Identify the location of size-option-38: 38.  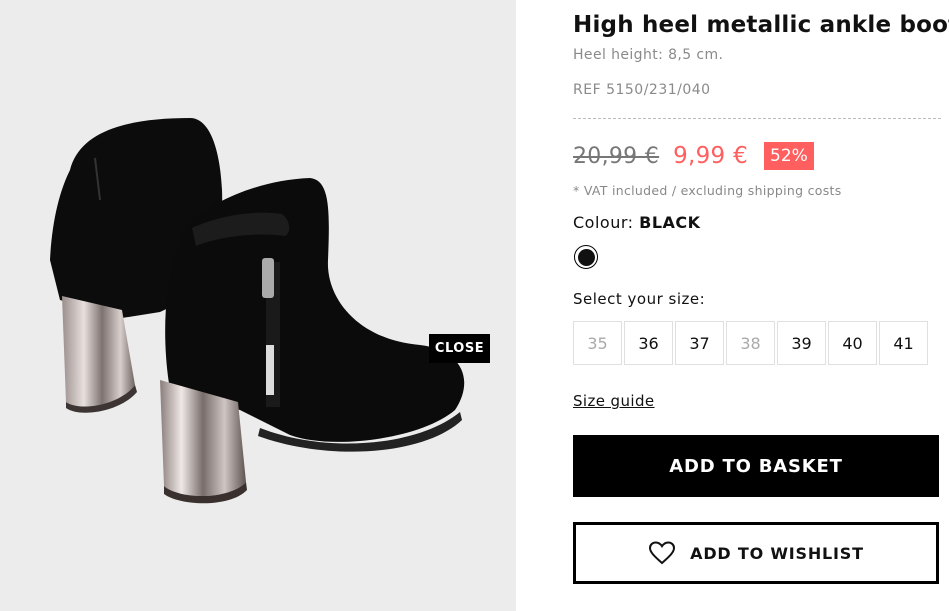
(750, 343).